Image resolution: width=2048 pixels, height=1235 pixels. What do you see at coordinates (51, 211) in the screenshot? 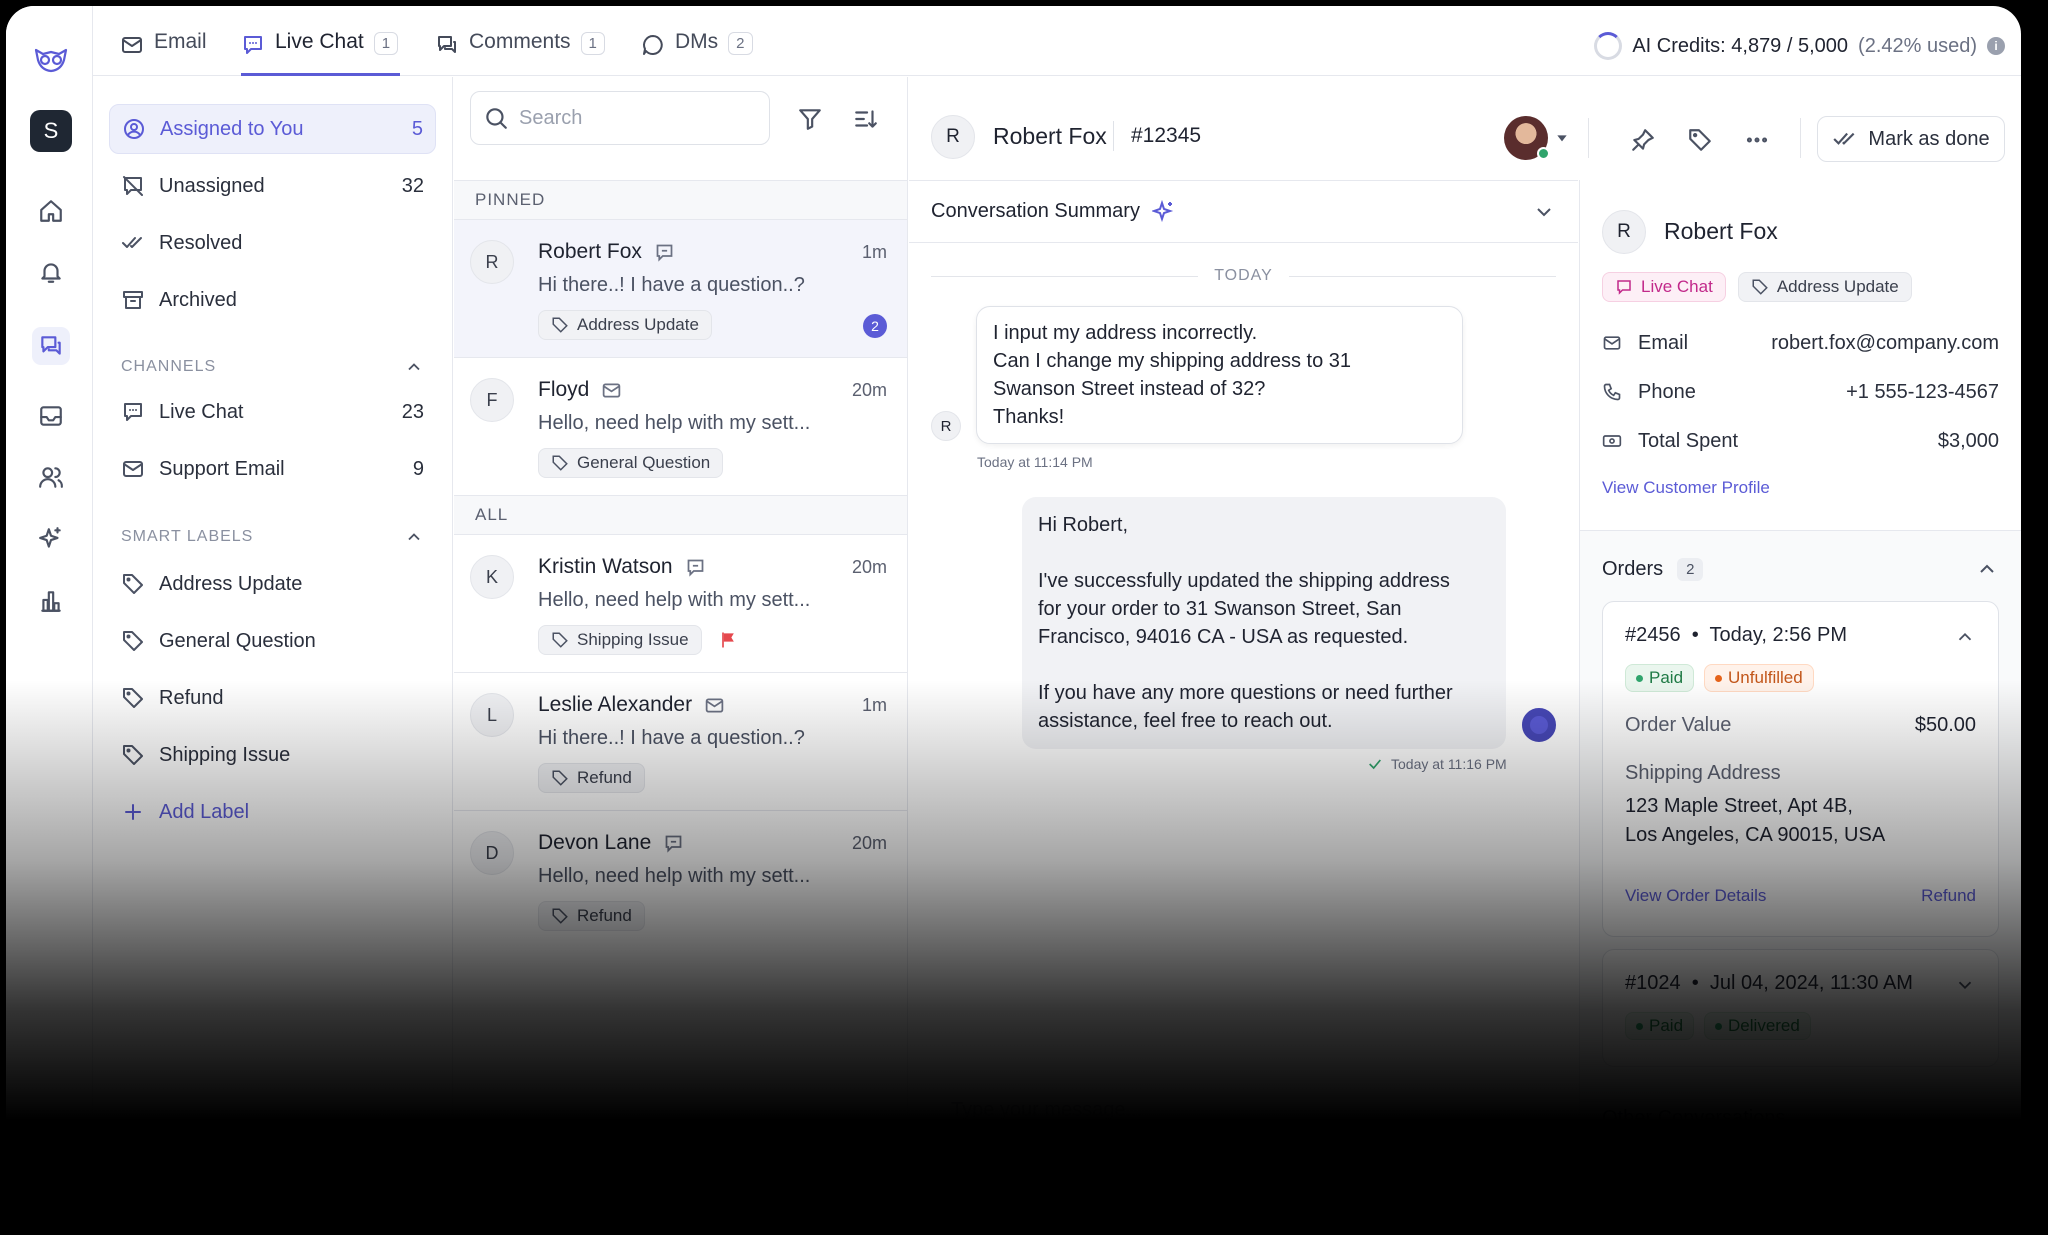
I see `home-button` at bounding box center [51, 211].